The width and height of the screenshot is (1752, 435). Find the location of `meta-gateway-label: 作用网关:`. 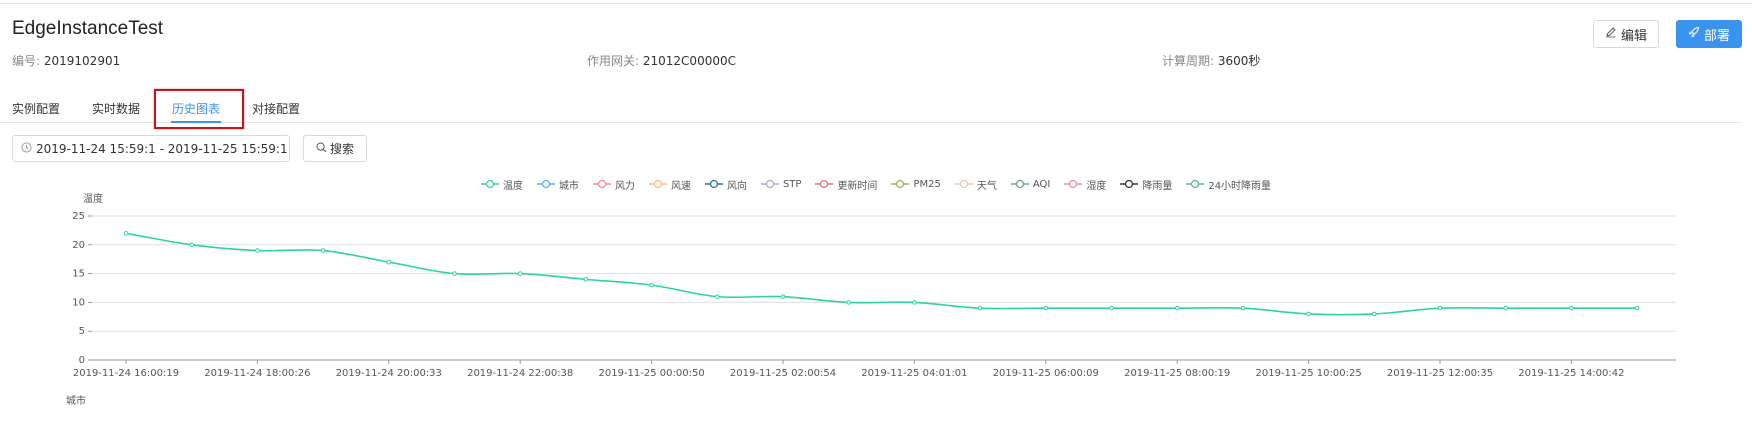

meta-gateway-label: 作用网关: is located at coordinates (613, 61).